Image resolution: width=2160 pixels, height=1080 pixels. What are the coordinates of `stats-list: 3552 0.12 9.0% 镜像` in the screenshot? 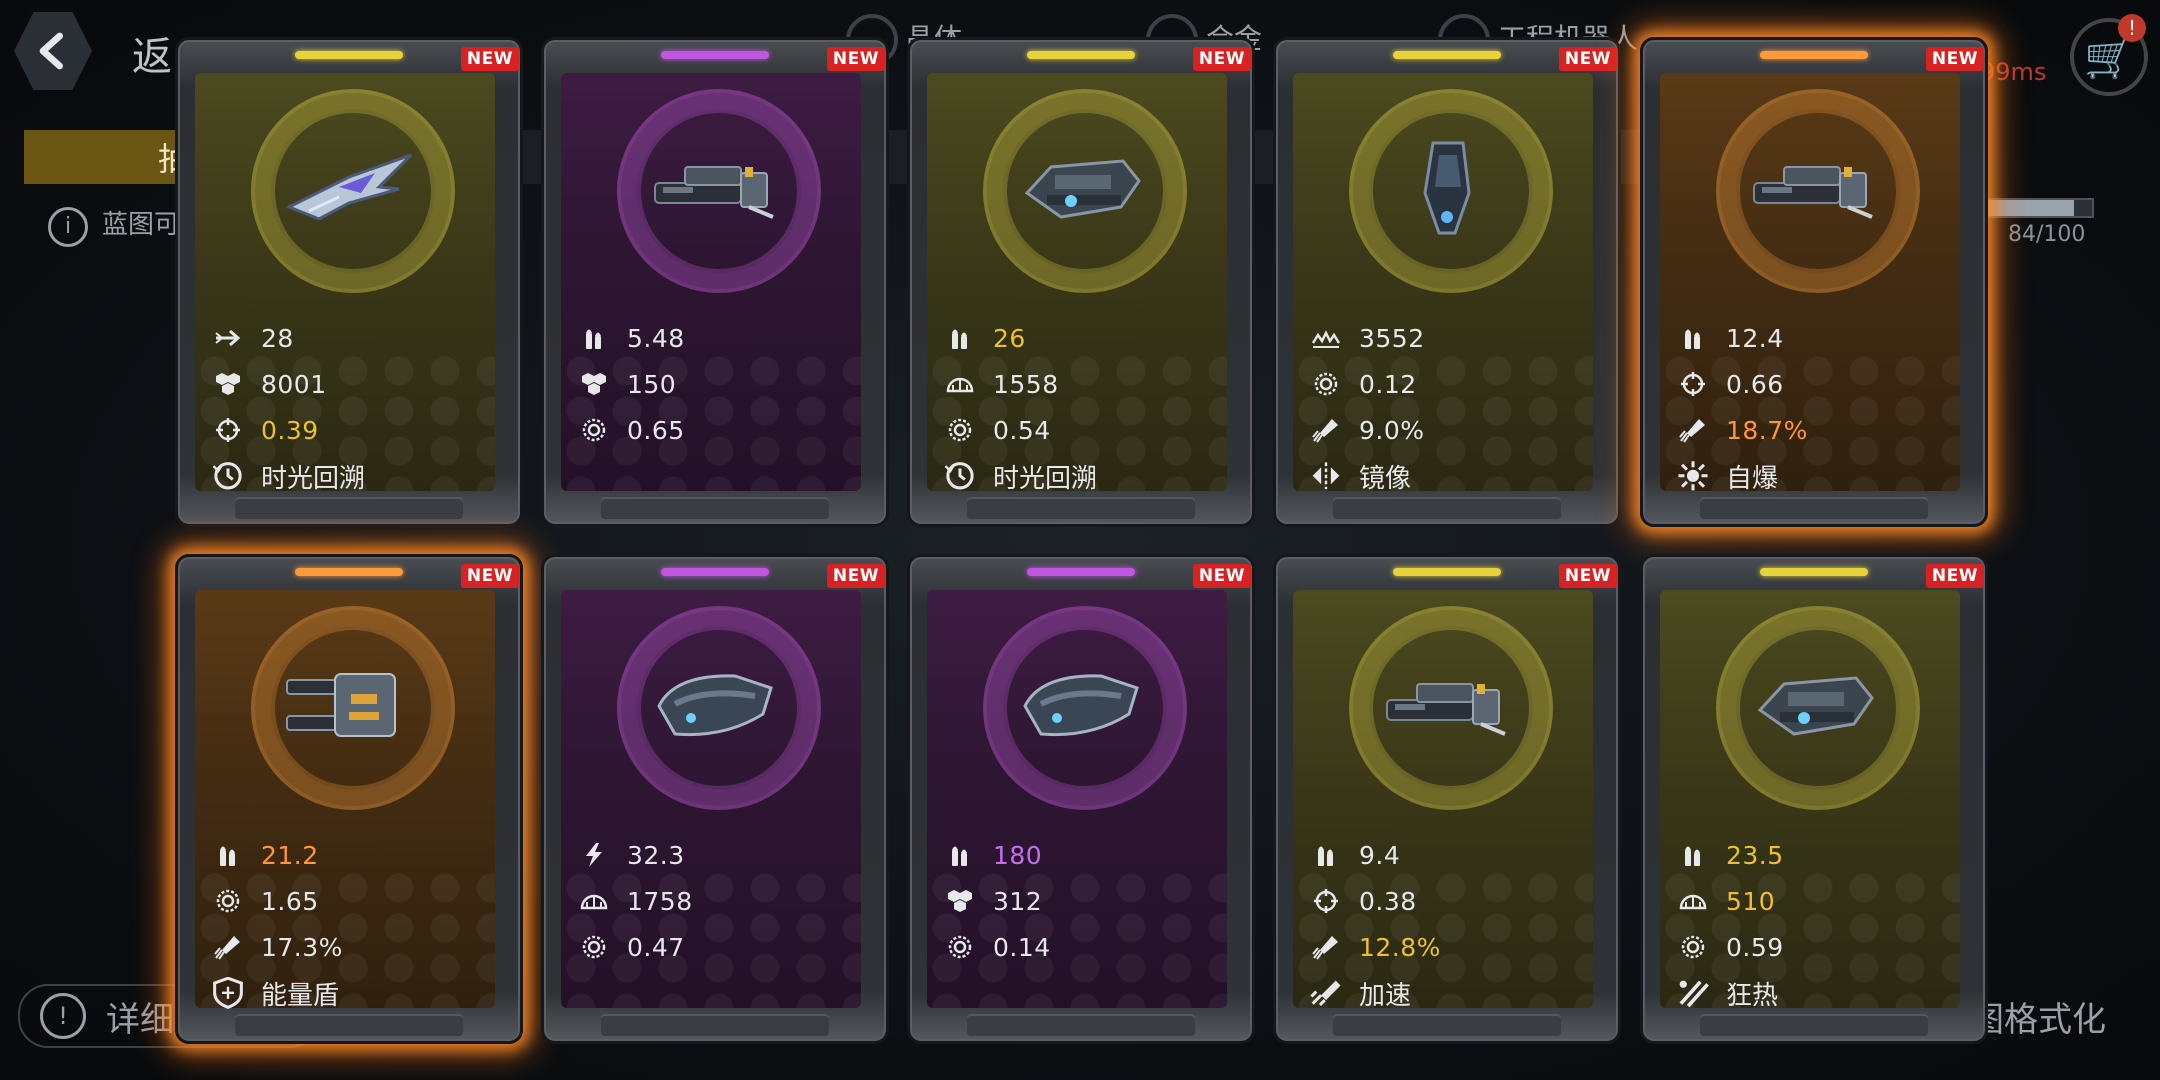 It's located at (1449, 407).